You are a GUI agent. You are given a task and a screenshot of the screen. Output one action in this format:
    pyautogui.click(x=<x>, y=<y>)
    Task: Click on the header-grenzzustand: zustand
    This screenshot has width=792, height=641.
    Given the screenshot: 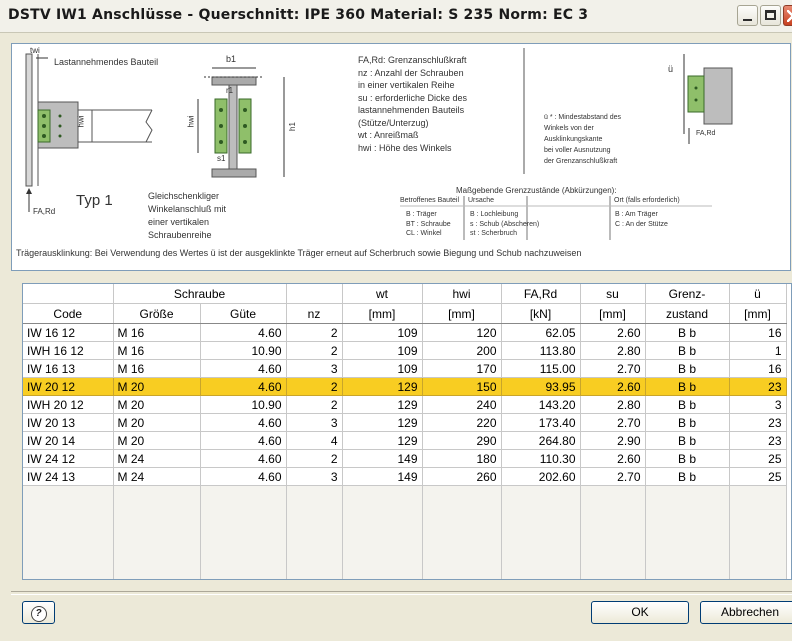 What is the action you would take?
    pyautogui.click(x=687, y=313)
    